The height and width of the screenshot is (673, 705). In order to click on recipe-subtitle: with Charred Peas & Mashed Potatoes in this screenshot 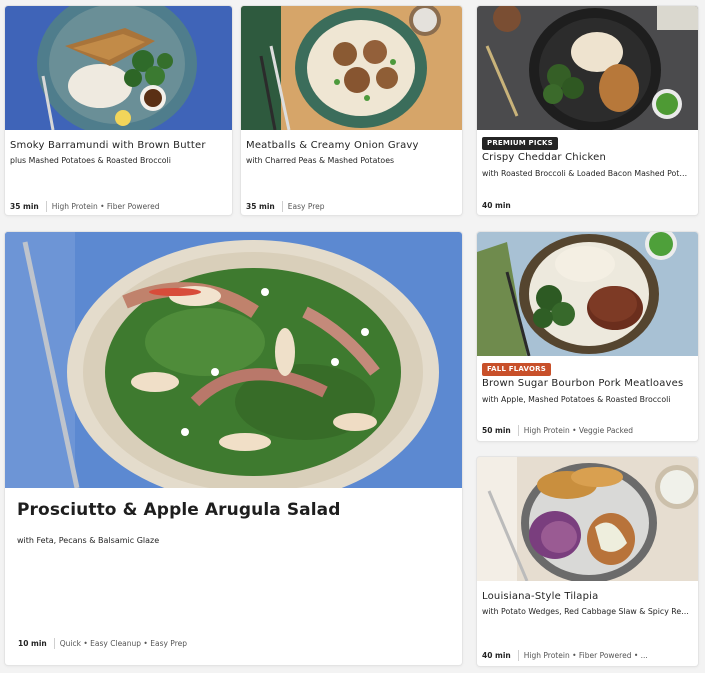, I will do `click(320, 160)`.